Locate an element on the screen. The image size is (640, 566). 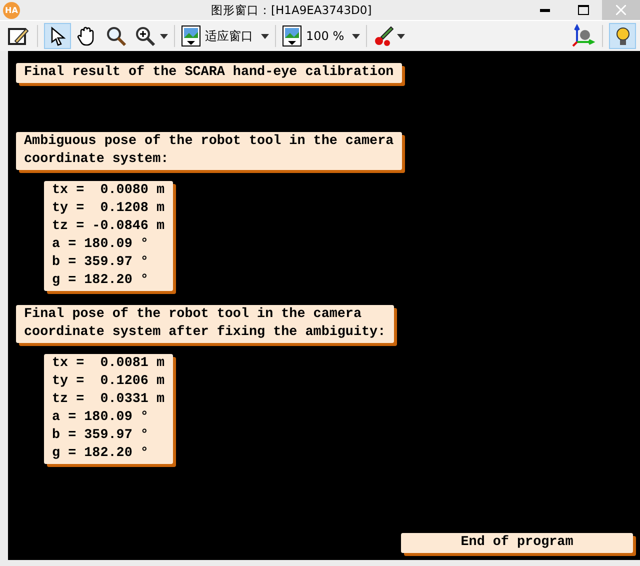
zoom-level-label: 100 % is located at coordinates (325, 36).